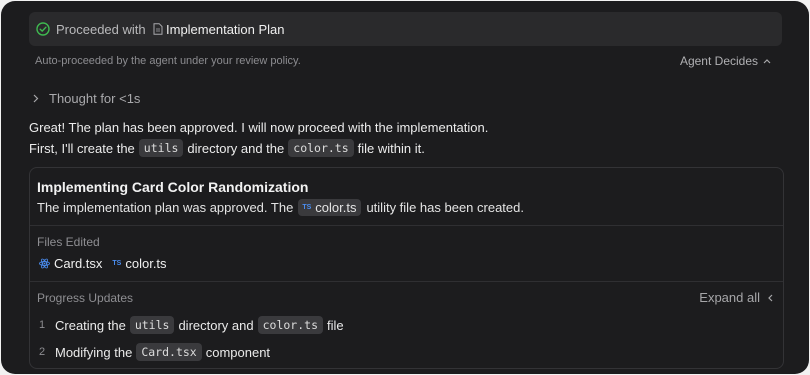  What do you see at coordinates (94, 352) in the screenshot?
I see `progress-text: Modifying the` at bounding box center [94, 352].